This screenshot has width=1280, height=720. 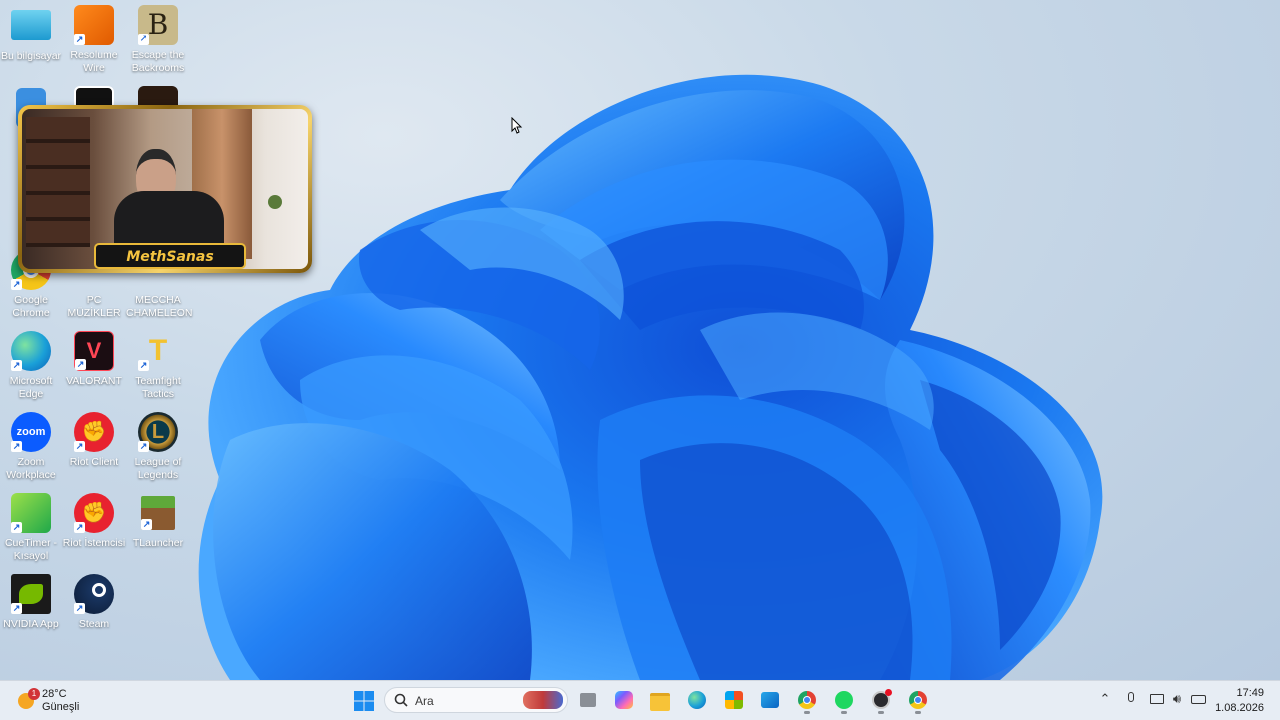 I want to click on clock: 17:49 1.08.2026, so click(x=1239, y=701).